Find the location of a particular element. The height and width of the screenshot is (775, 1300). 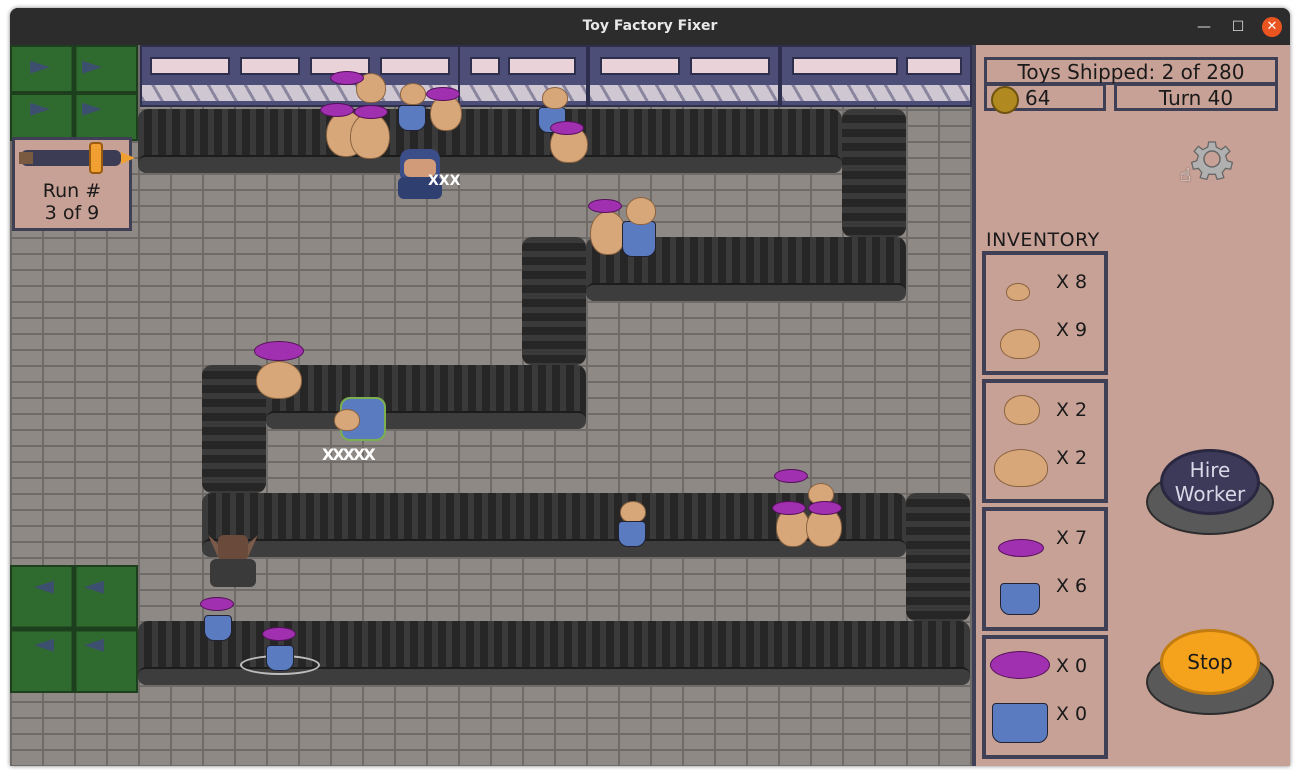

hand-cursor-icon: ☝ is located at coordinates (1185, 175).